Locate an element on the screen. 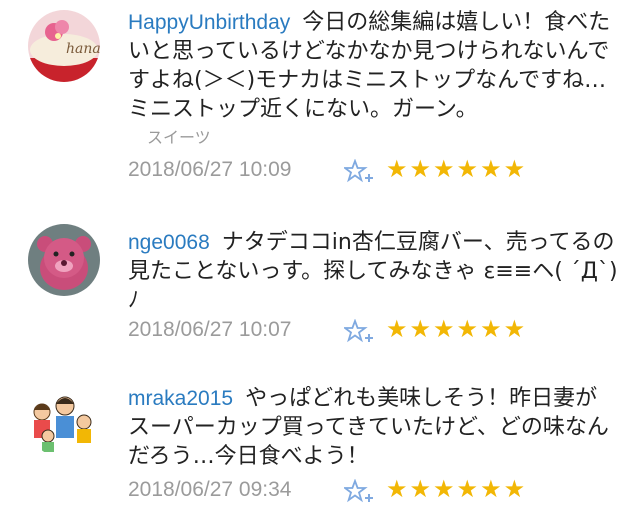 The height and width of the screenshot is (508, 640). username-link: HappyUnbirthday is located at coordinates (209, 22).